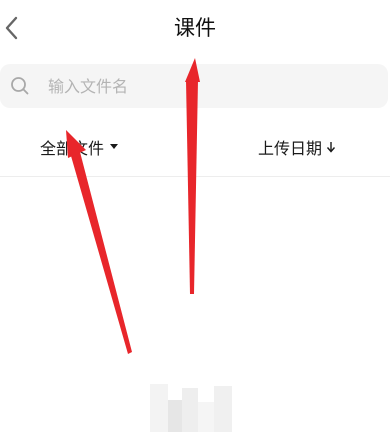 The width and height of the screenshot is (390, 432). Describe the element at coordinates (208, 86) in the screenshot. I see `search-input` at that location.